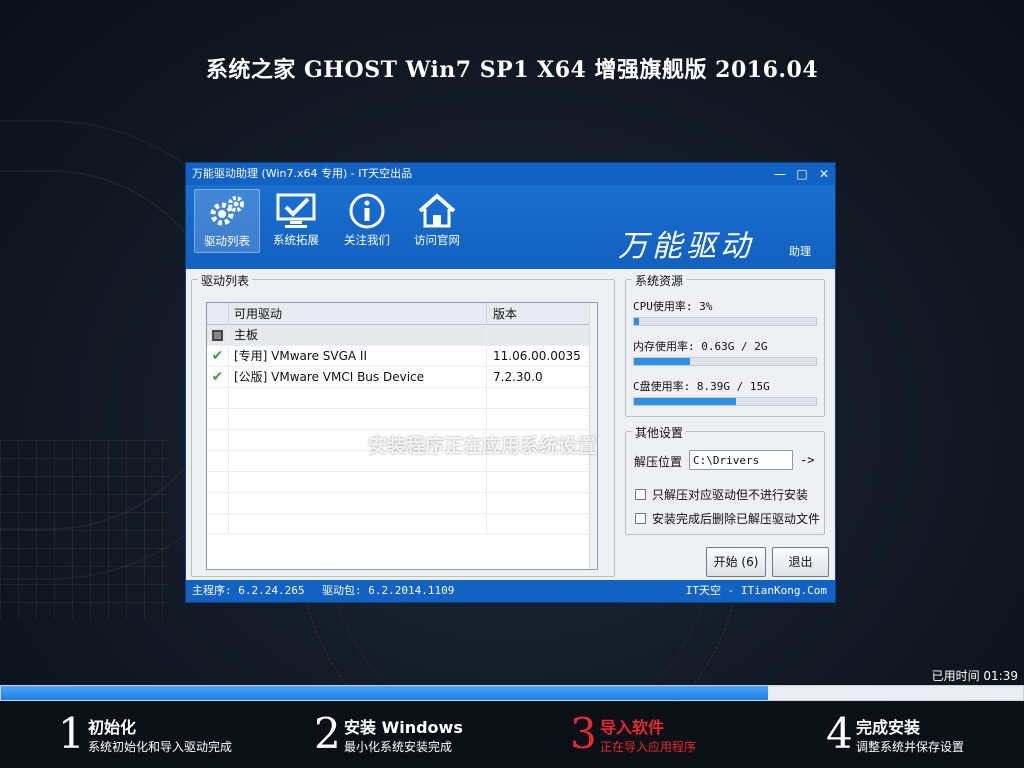  Describe the element at coordinates (736, 562) in the screenshot. I see `start-button: 开始 (6)` at that location.